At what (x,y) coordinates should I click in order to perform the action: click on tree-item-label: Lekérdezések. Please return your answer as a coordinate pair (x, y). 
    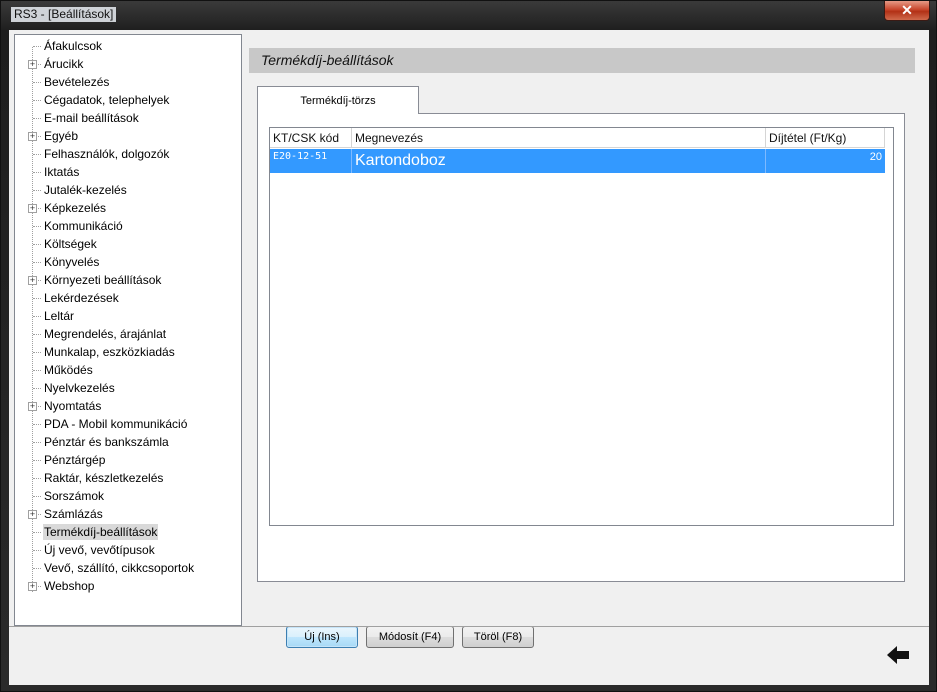
    Looking at the image, I should click on (81, 298).